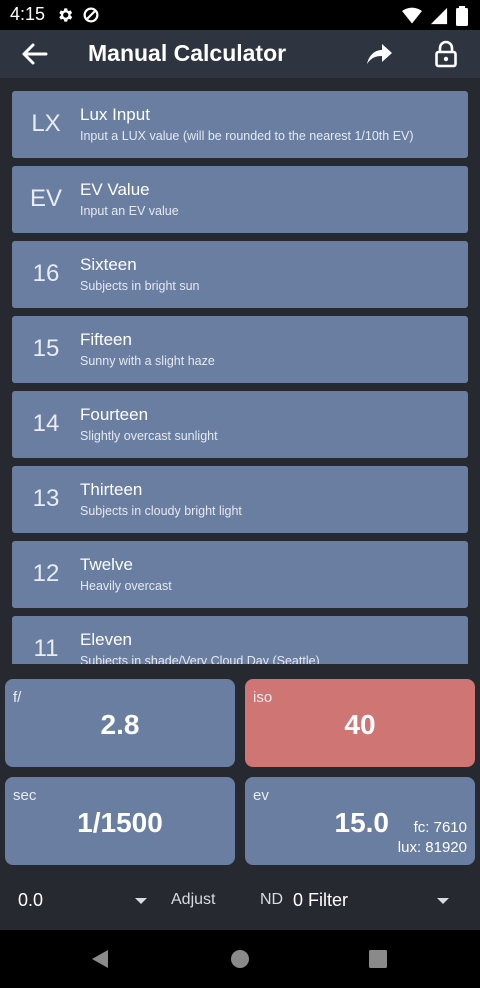 The image size is (480, 988). What do you see at coordinates (240, 199) in the screenshot?
I see `list-item-ev-value: EV EV Value Input an EV value` at bounding box center [240, 199].